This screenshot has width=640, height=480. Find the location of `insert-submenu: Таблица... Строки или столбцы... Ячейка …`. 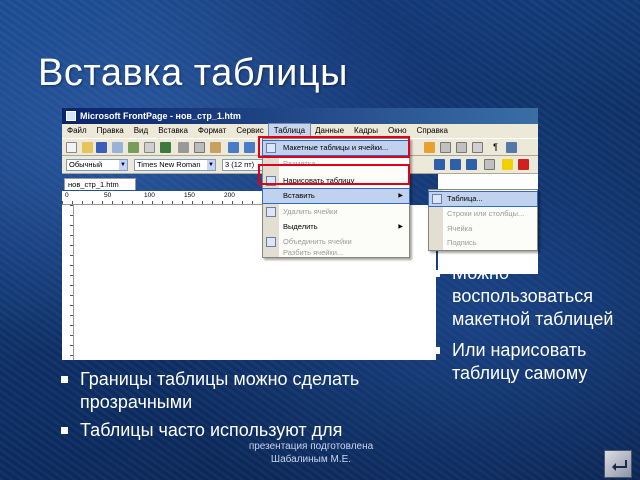

insert-submenu: Таблица... Строки или столбцы... Ячейка … is located at coordinates (483, 220).